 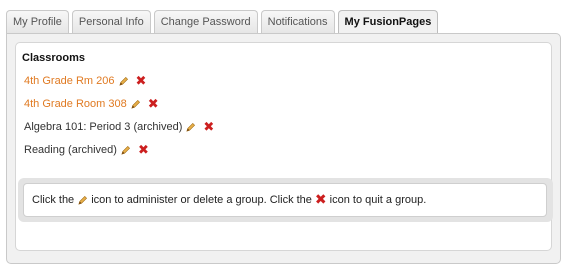 I want to click on tab-change-password: Change Password, so click(x=205, y=21).